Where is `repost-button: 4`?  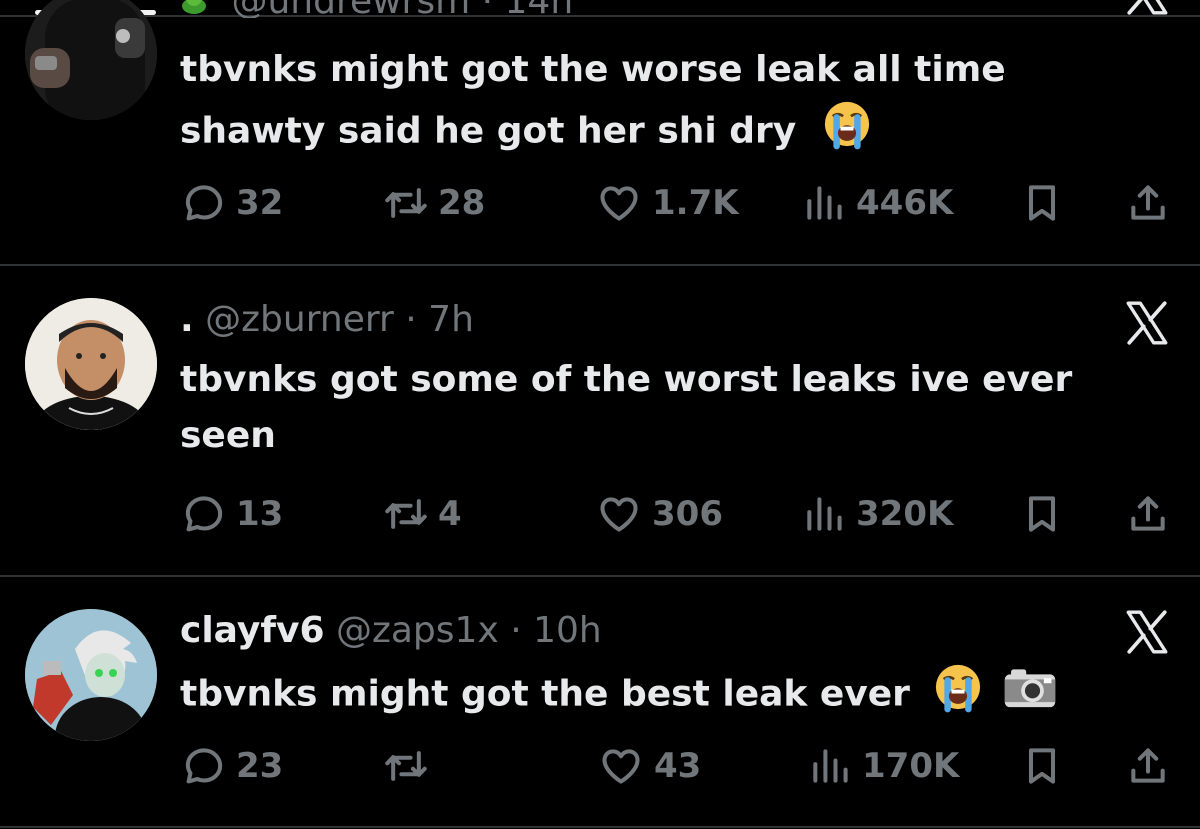
repost-button: 4 is located at coordinates (423, 514).